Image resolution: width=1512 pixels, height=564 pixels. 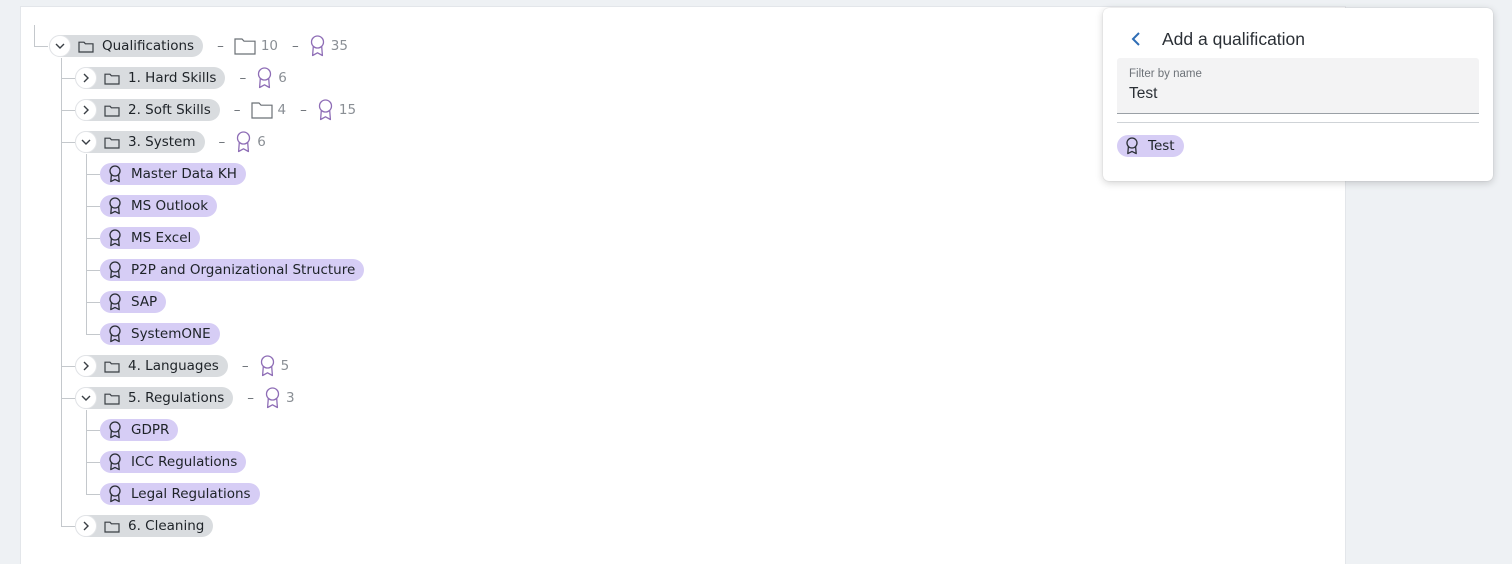 What do you see at coordinates (162, 142) in the screenshot?
I see `group-label: 3. System` at bounding box center [162, 142].